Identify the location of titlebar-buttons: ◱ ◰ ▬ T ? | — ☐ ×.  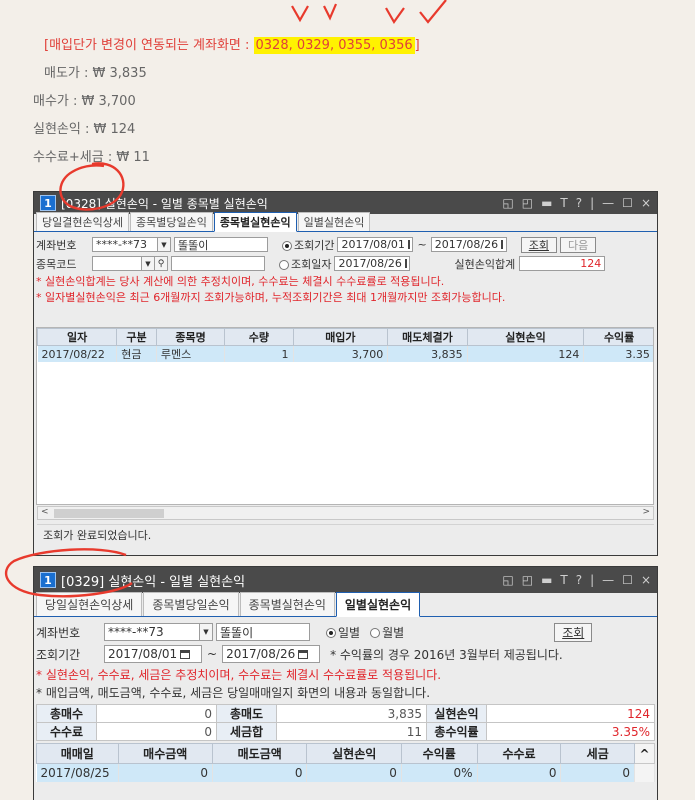
(576, 203).